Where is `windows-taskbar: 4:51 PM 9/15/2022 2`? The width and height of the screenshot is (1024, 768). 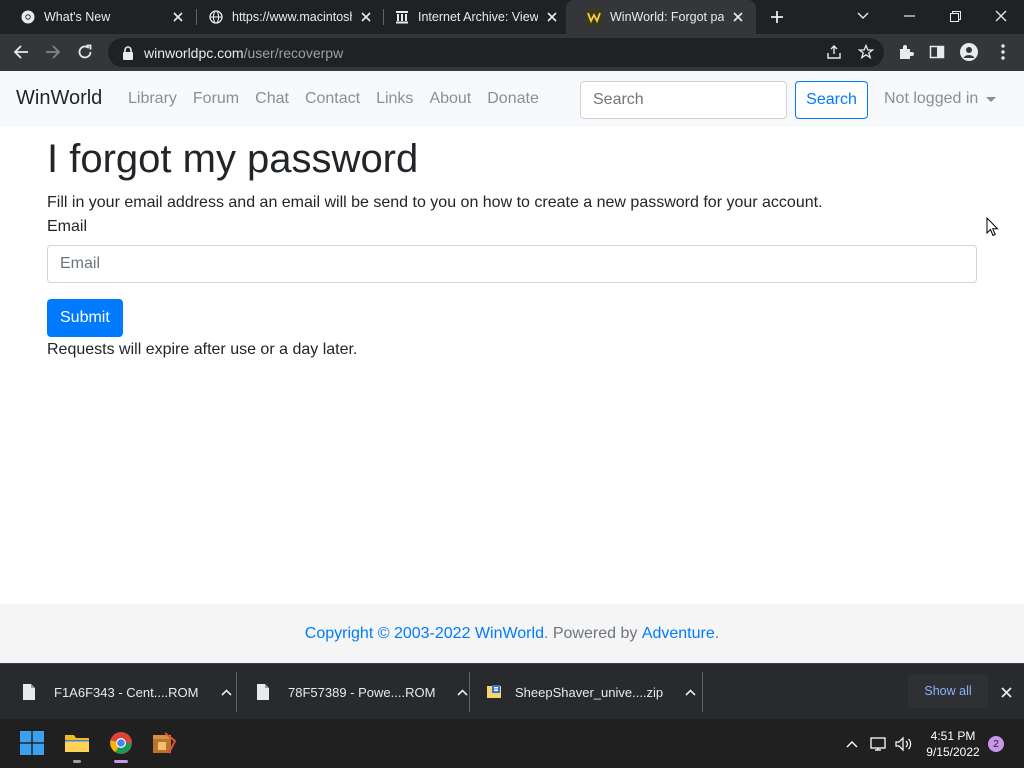 windows-taskbar: 4:51 PM 9/15/2022 2 is located at coordinates (512, 743).